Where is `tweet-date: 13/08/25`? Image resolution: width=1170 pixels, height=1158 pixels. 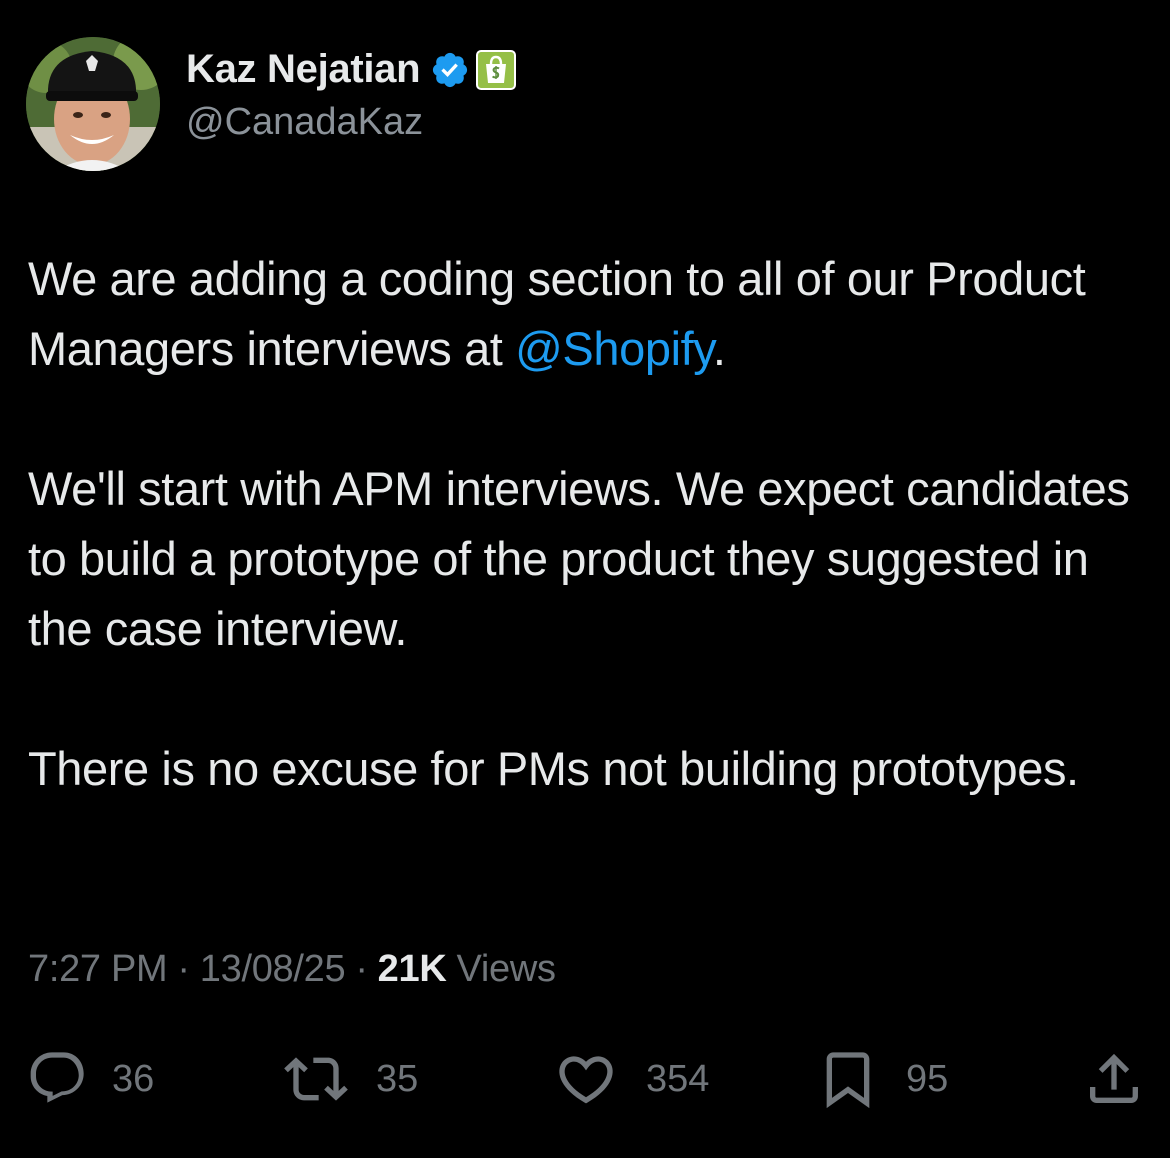 tweet-date: 13/08/25 is located at coordinates (273, 969).